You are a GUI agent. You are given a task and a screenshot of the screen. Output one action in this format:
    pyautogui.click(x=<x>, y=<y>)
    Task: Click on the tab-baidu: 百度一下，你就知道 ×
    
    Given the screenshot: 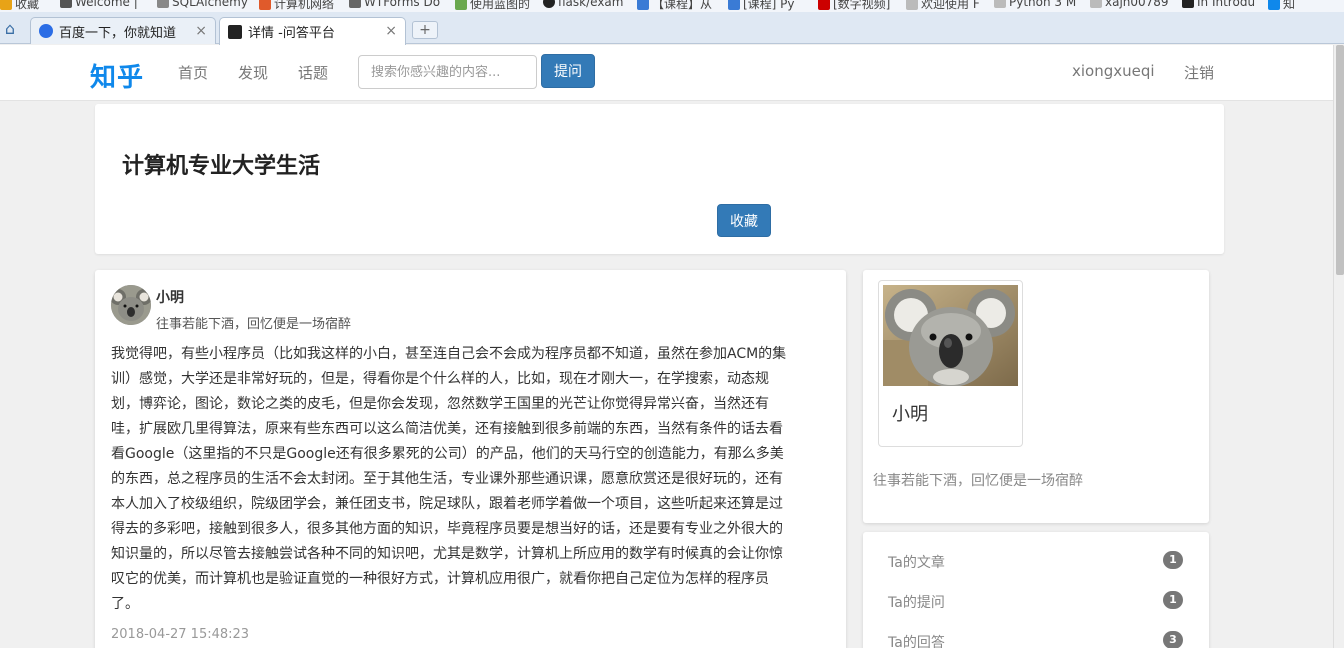 What is the action you would take?
    pyautogui.click(x=123, y=30)
    